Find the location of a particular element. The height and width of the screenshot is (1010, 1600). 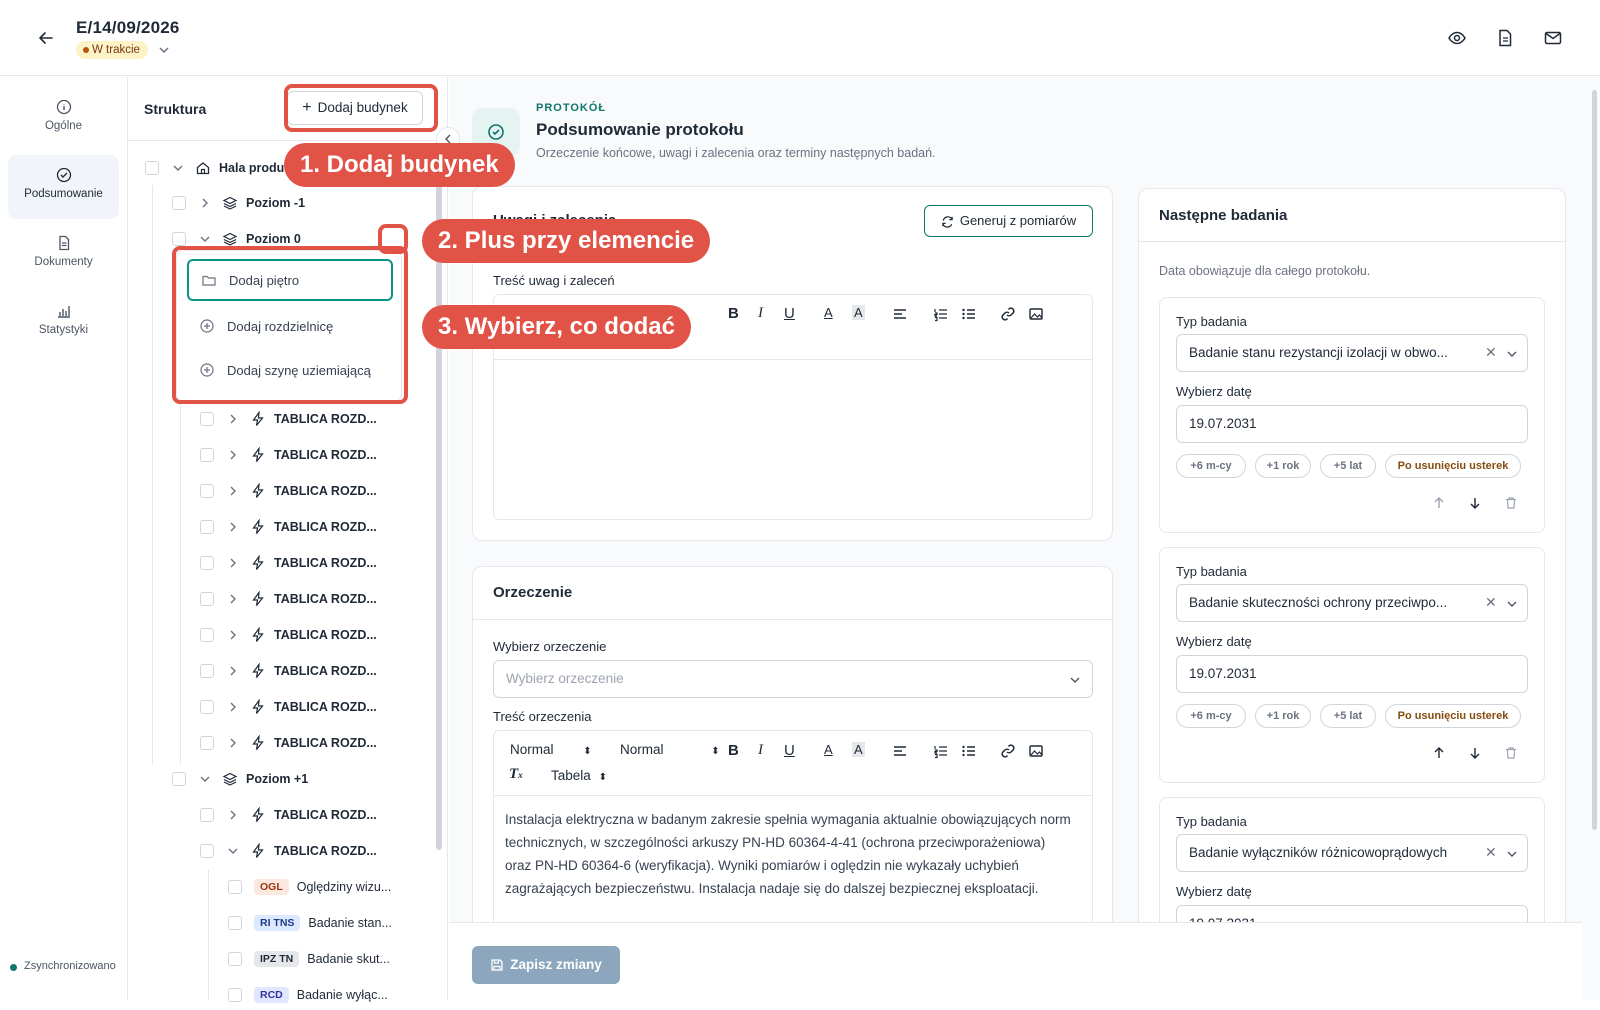

clear-format-icon: Tx is located at coordinates (516, 774).